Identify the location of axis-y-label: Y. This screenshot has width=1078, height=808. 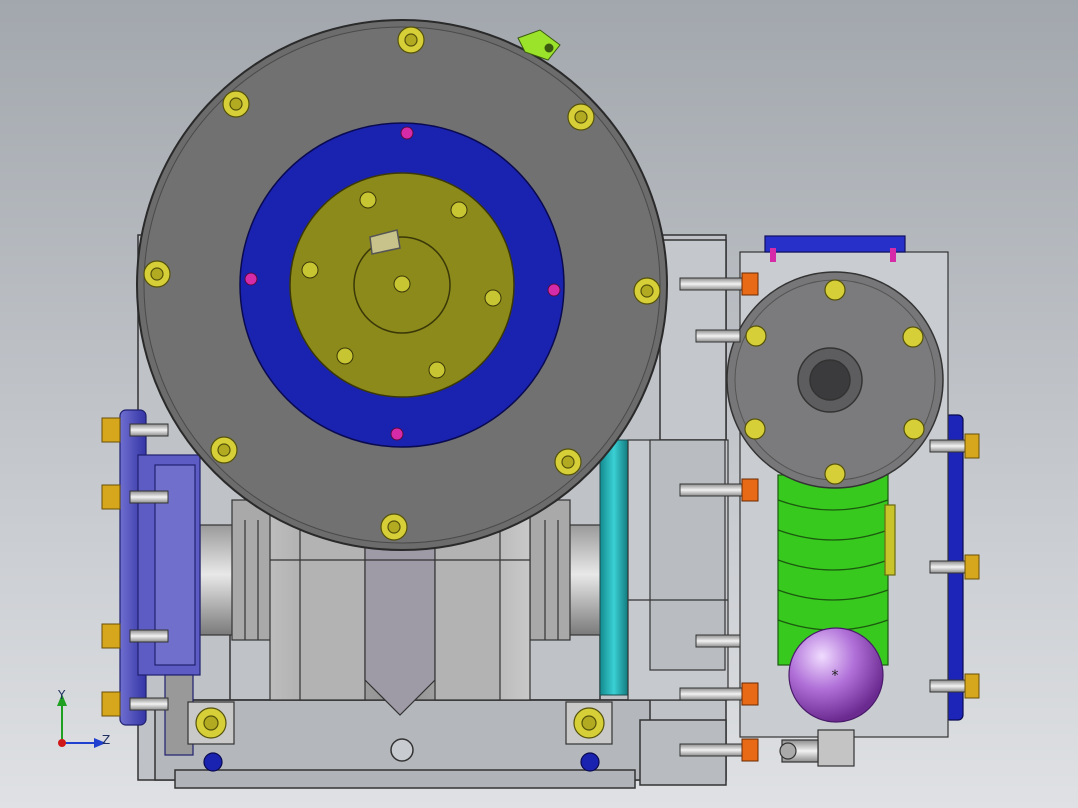
(62, 695).